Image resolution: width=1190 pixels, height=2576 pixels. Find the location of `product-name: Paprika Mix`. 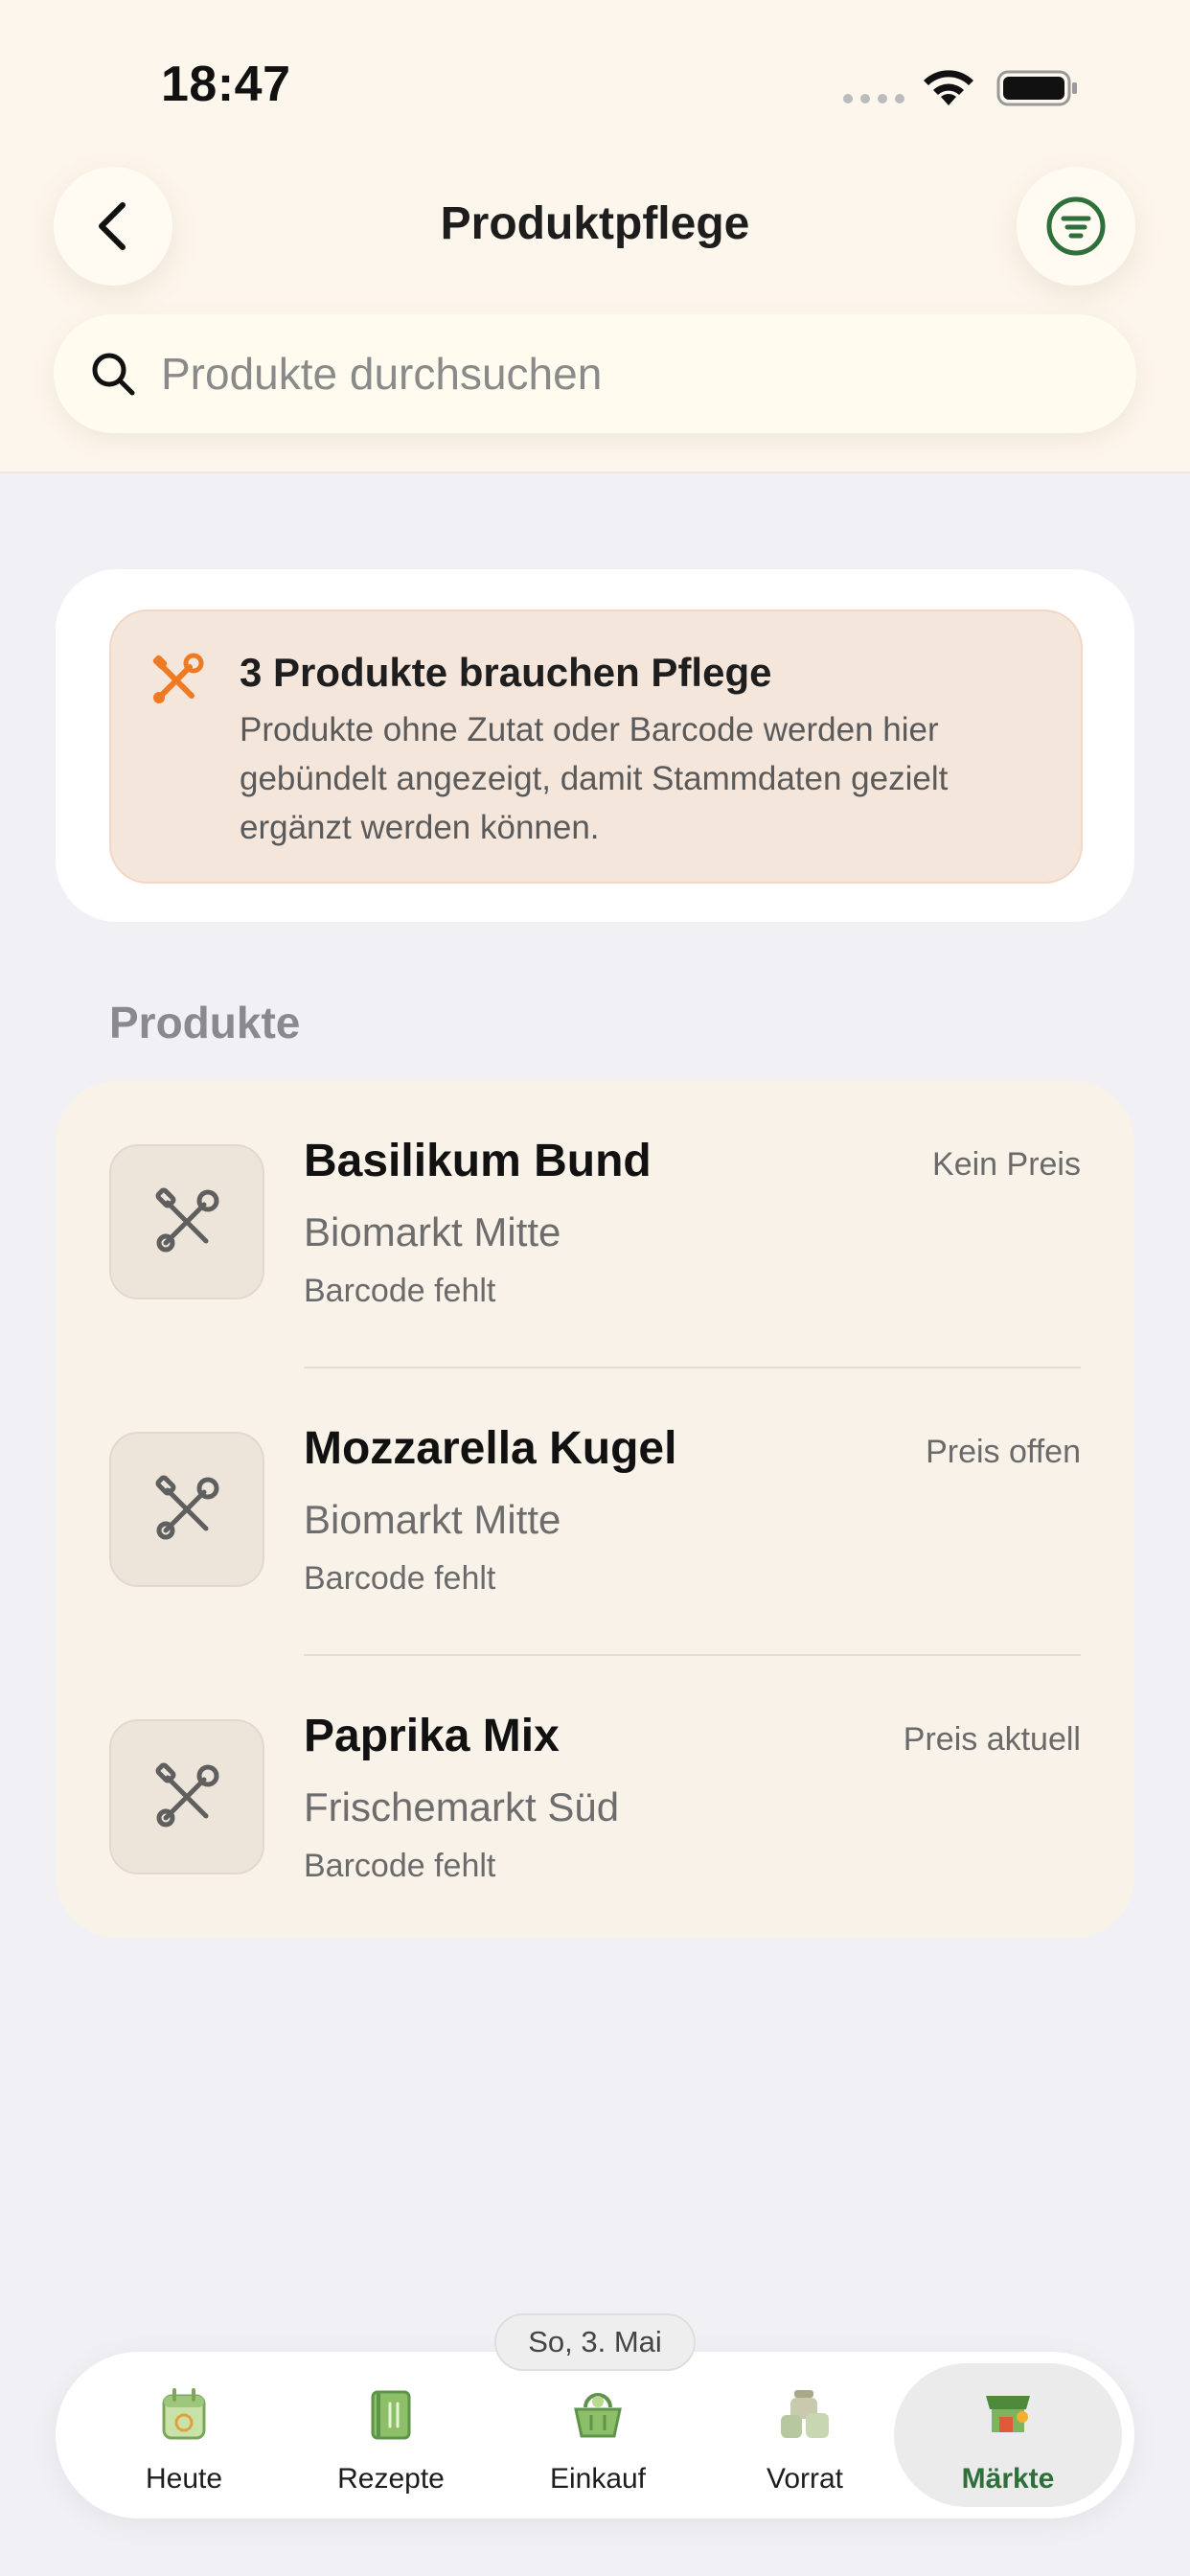

product-name: Paprika Mix is located at coordinates (432, 1736).